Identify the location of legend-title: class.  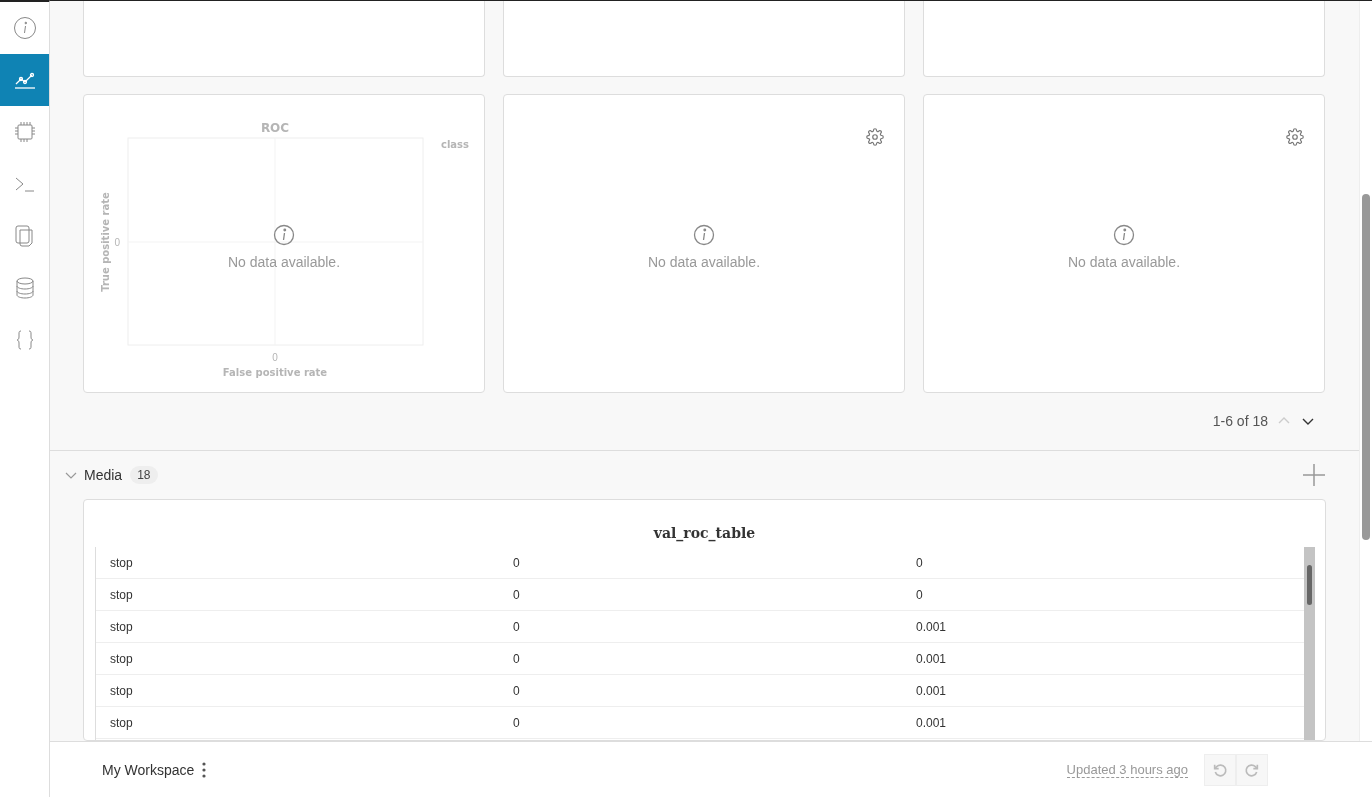
(455, 144).